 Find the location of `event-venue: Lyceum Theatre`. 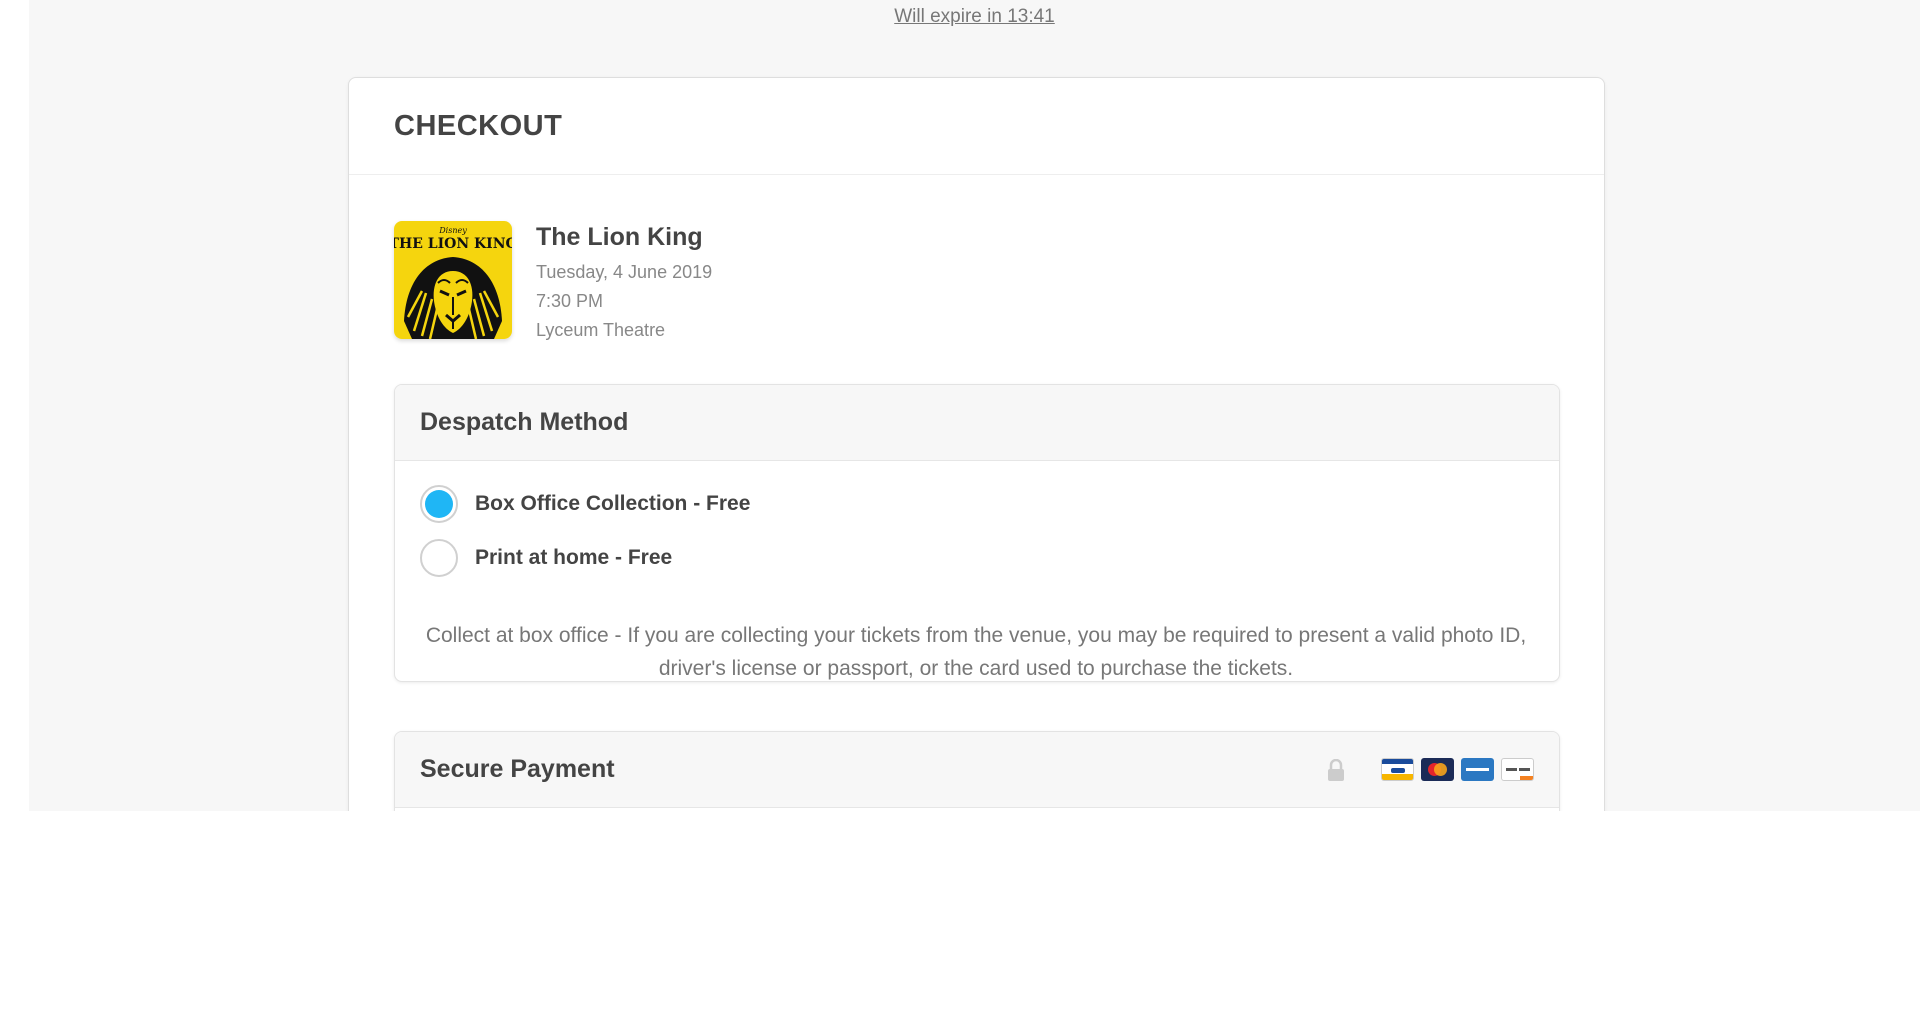

event-venue: Lyceum Theatre is located at coordinates (601, 330).